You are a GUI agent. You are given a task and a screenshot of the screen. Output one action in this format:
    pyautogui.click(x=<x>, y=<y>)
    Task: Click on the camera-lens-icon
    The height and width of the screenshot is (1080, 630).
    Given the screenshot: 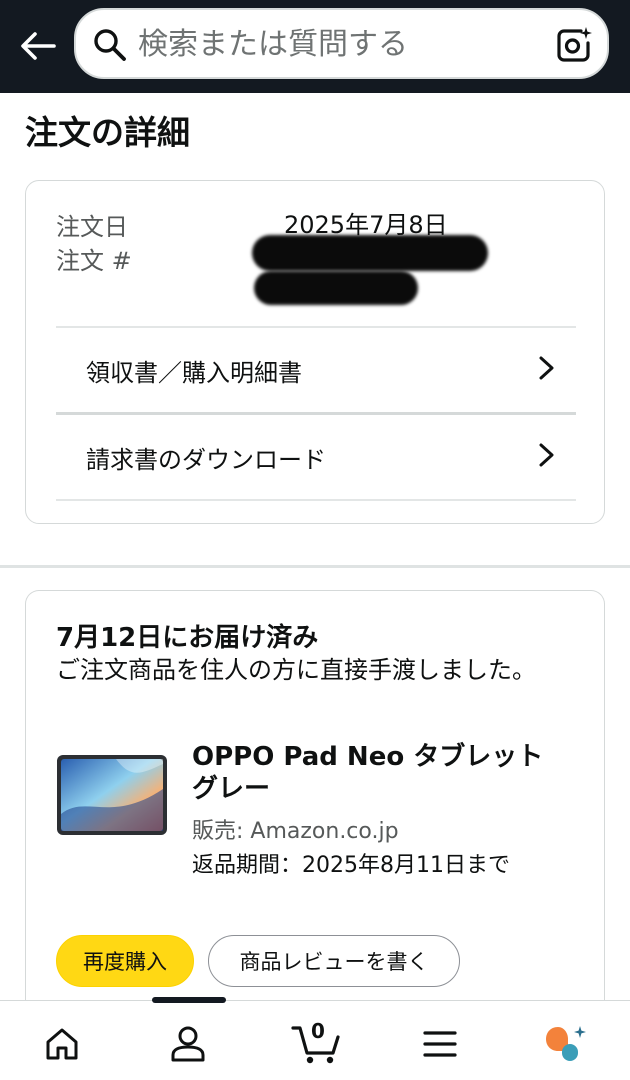 What is the action you would take?
    pyautogui.click(x=574, y=45)
    